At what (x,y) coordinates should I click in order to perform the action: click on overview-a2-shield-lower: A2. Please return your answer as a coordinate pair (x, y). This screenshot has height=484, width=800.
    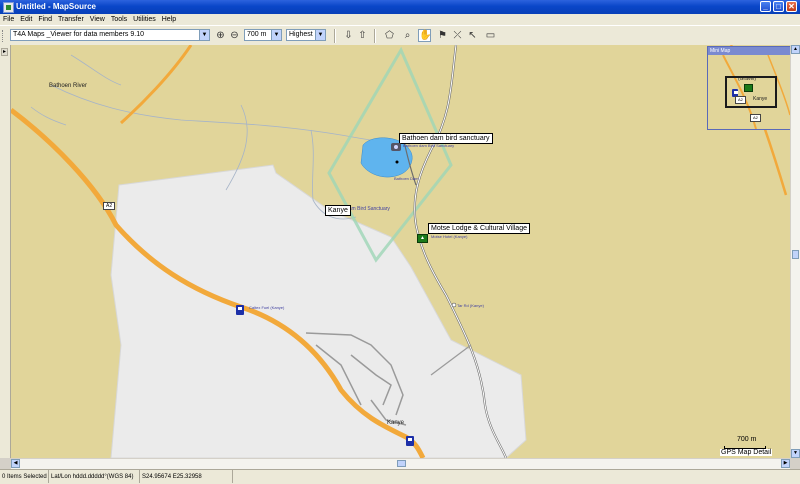
    Looking at the image, I should click on (755, 118).